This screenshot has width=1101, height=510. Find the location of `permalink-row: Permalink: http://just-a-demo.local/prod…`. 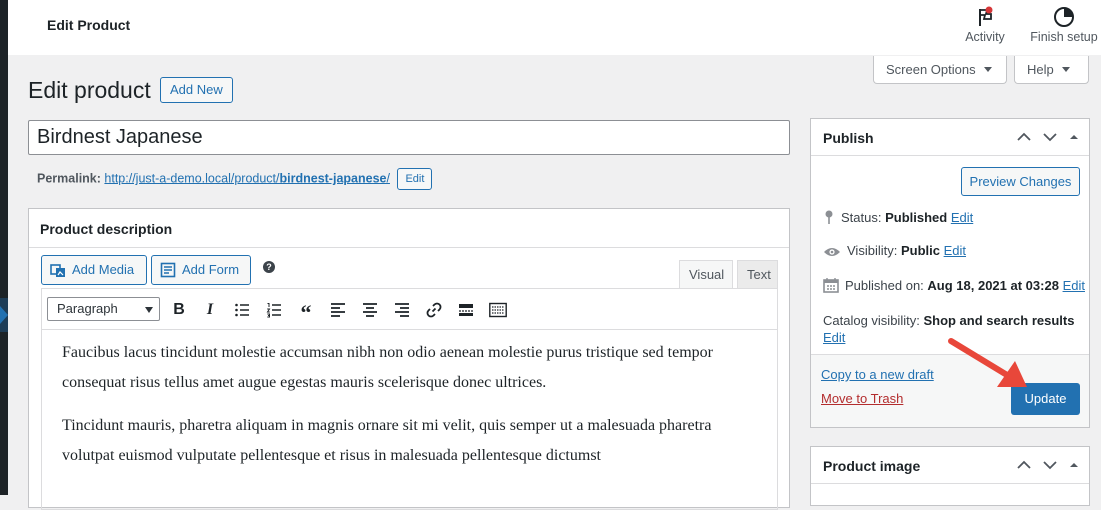

permalink-row: Permalink: http://just-a-demo.local/prod… is located at coordinates (235, 179).